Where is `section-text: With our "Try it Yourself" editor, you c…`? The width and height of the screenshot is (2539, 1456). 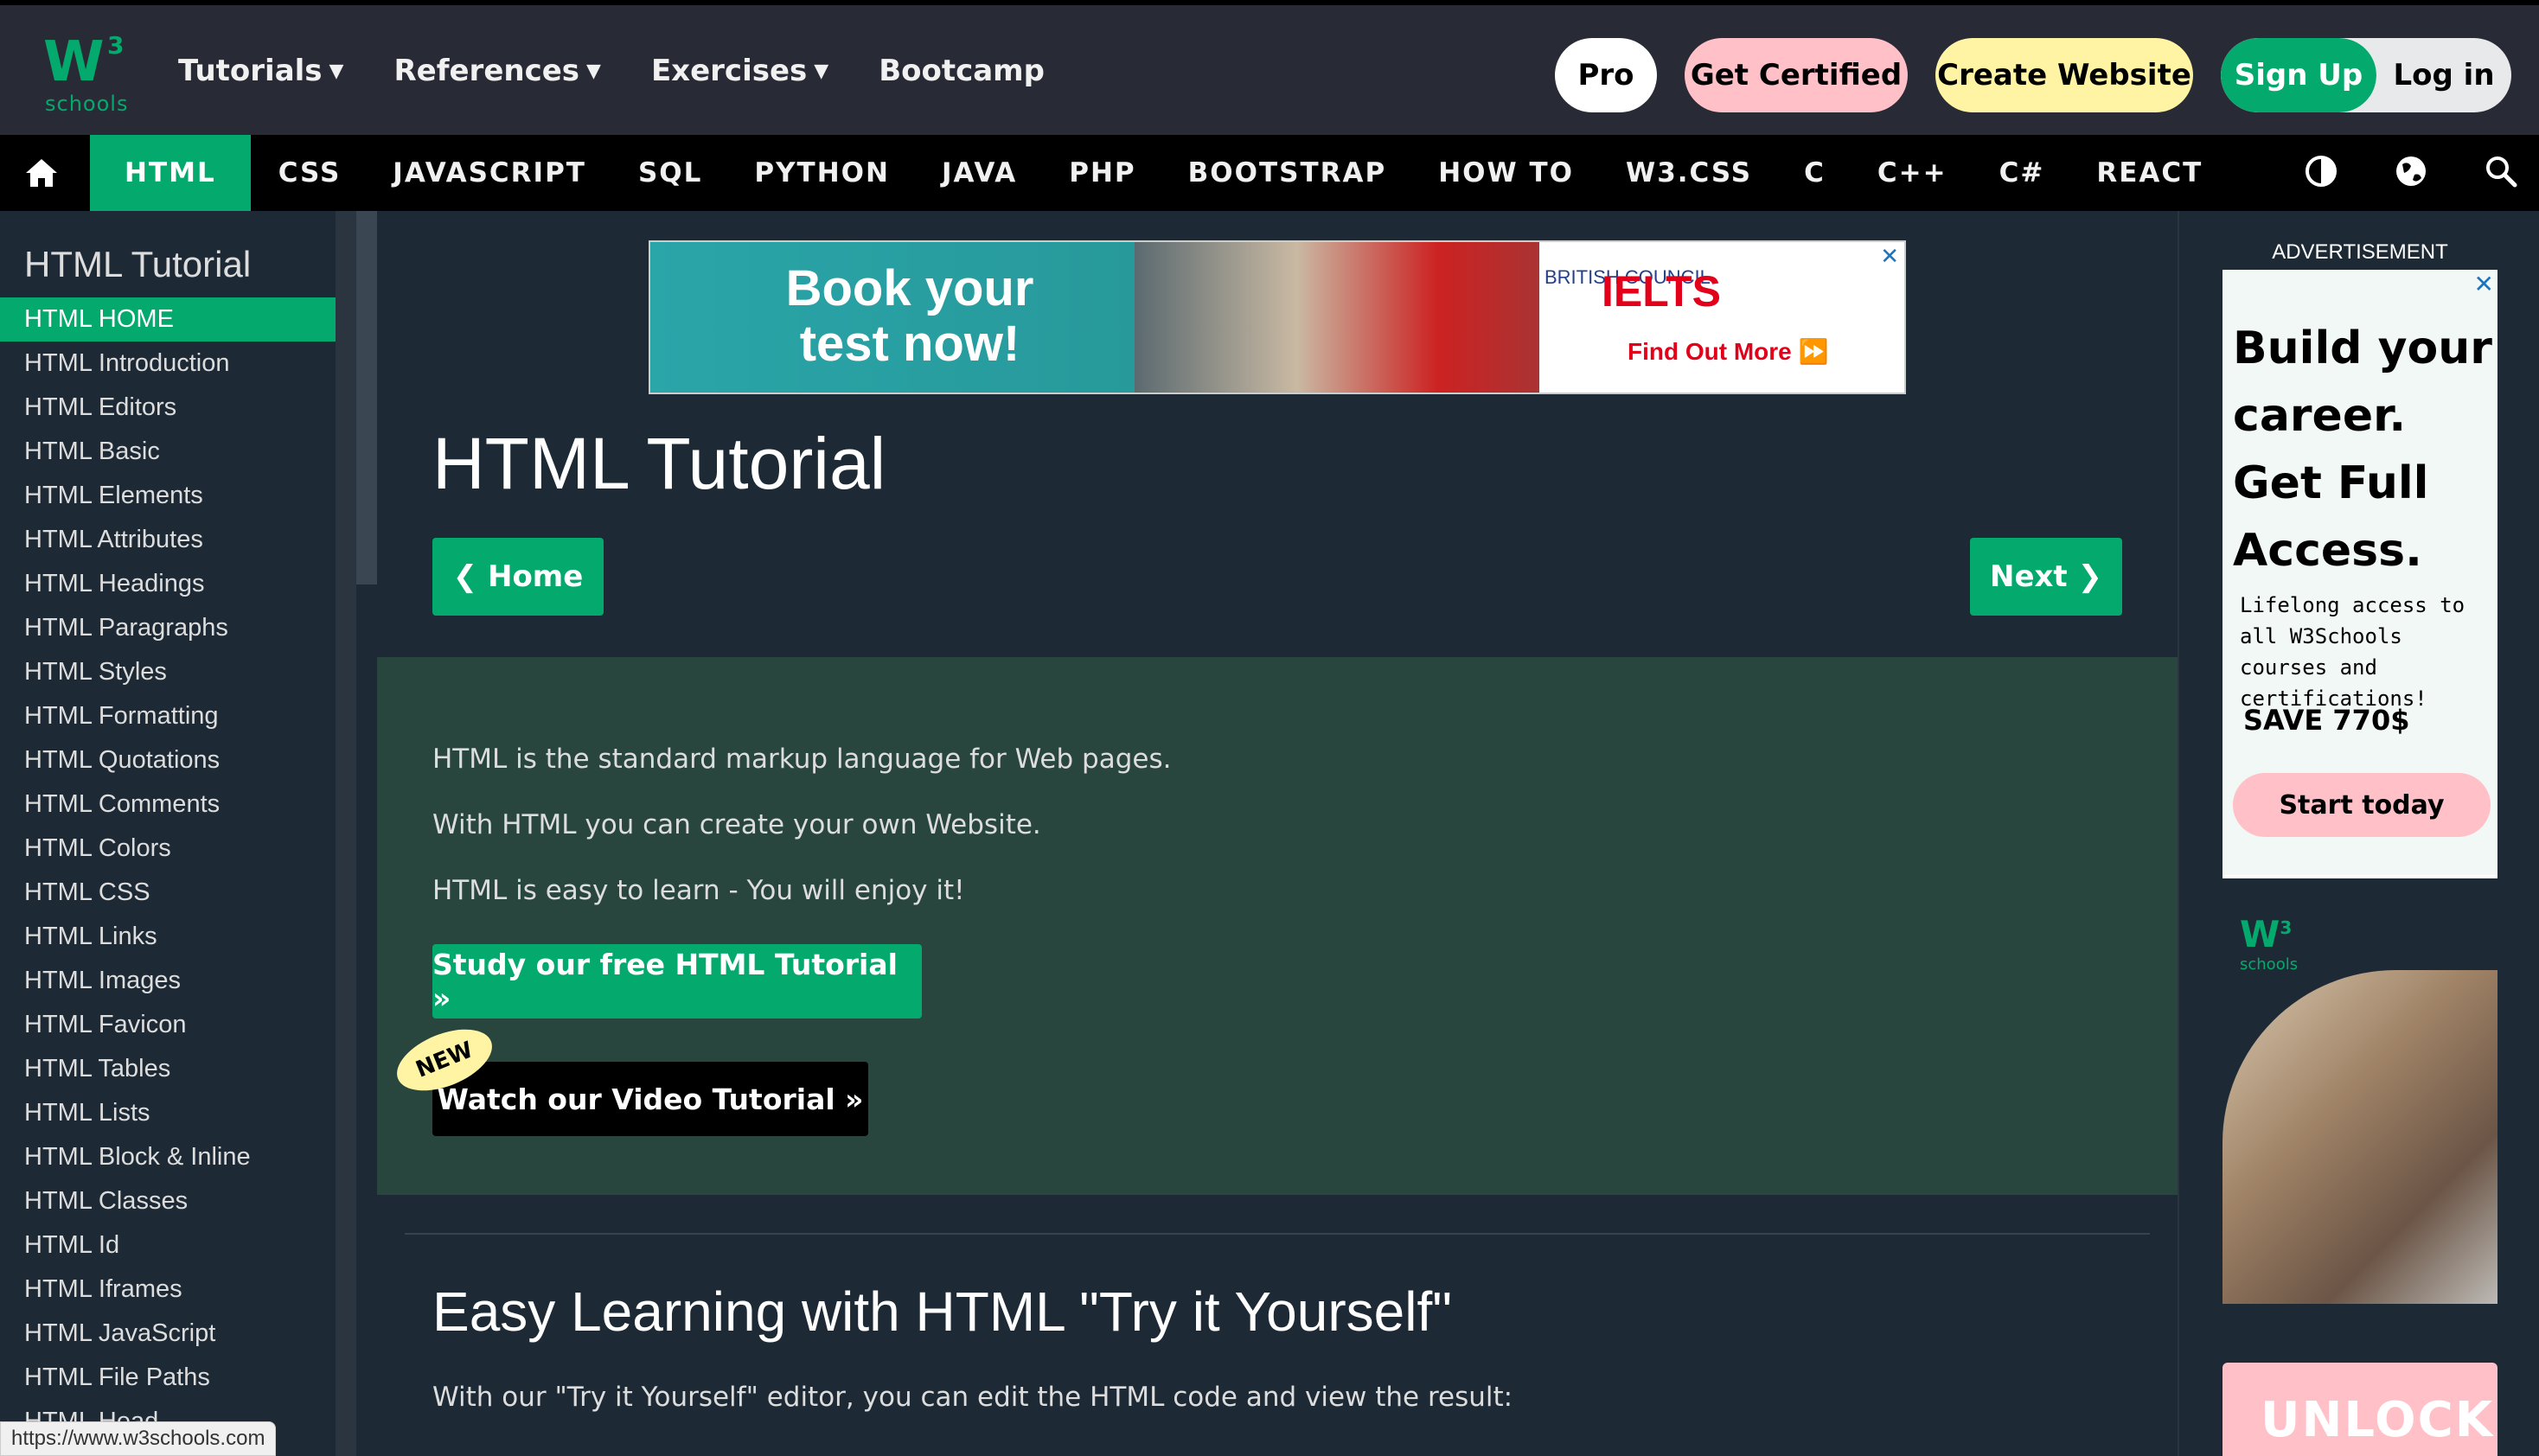 section-text: With our "Try it Yourself" editor, you c… is located at coordinates (972, 1397).